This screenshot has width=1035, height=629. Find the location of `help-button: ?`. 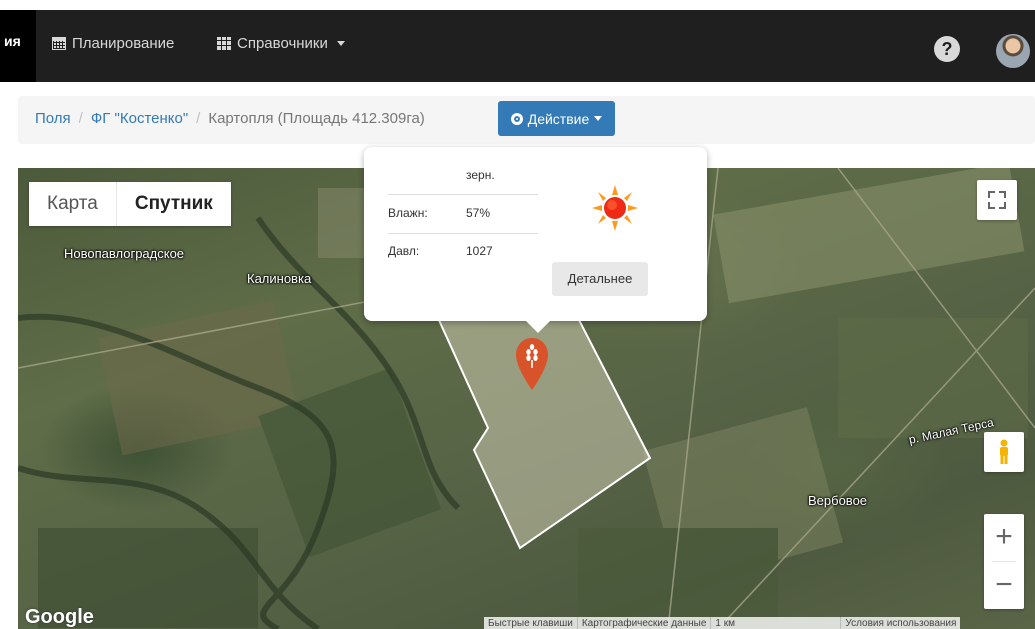

help-button: ? is located at coordinates (947, 49).